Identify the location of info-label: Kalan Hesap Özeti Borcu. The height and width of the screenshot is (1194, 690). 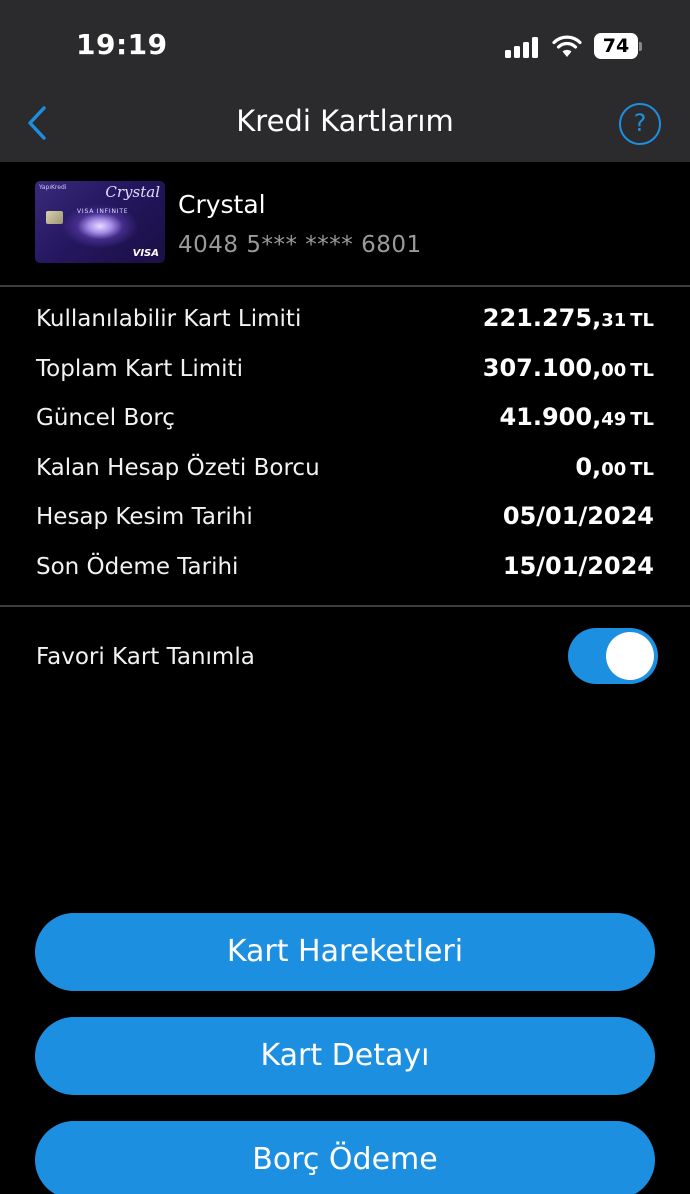
(178, 467).